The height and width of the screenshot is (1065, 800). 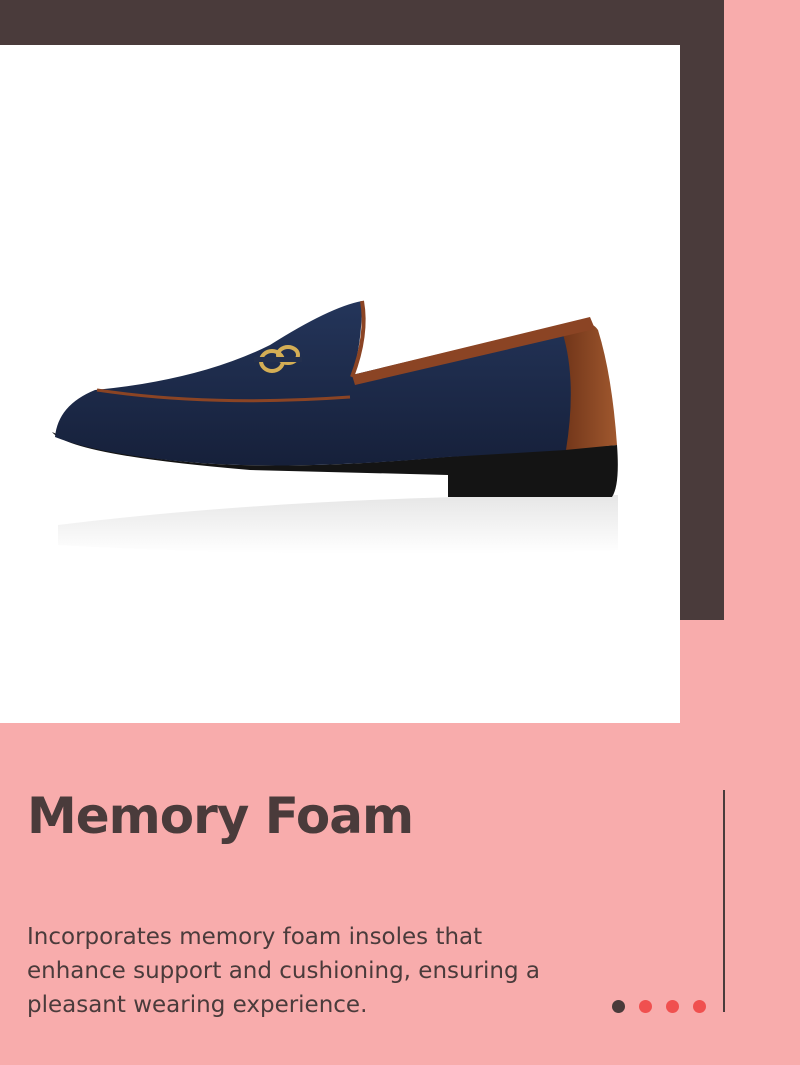 I want to click on pagination-dots, so click(x=659, y=1006).